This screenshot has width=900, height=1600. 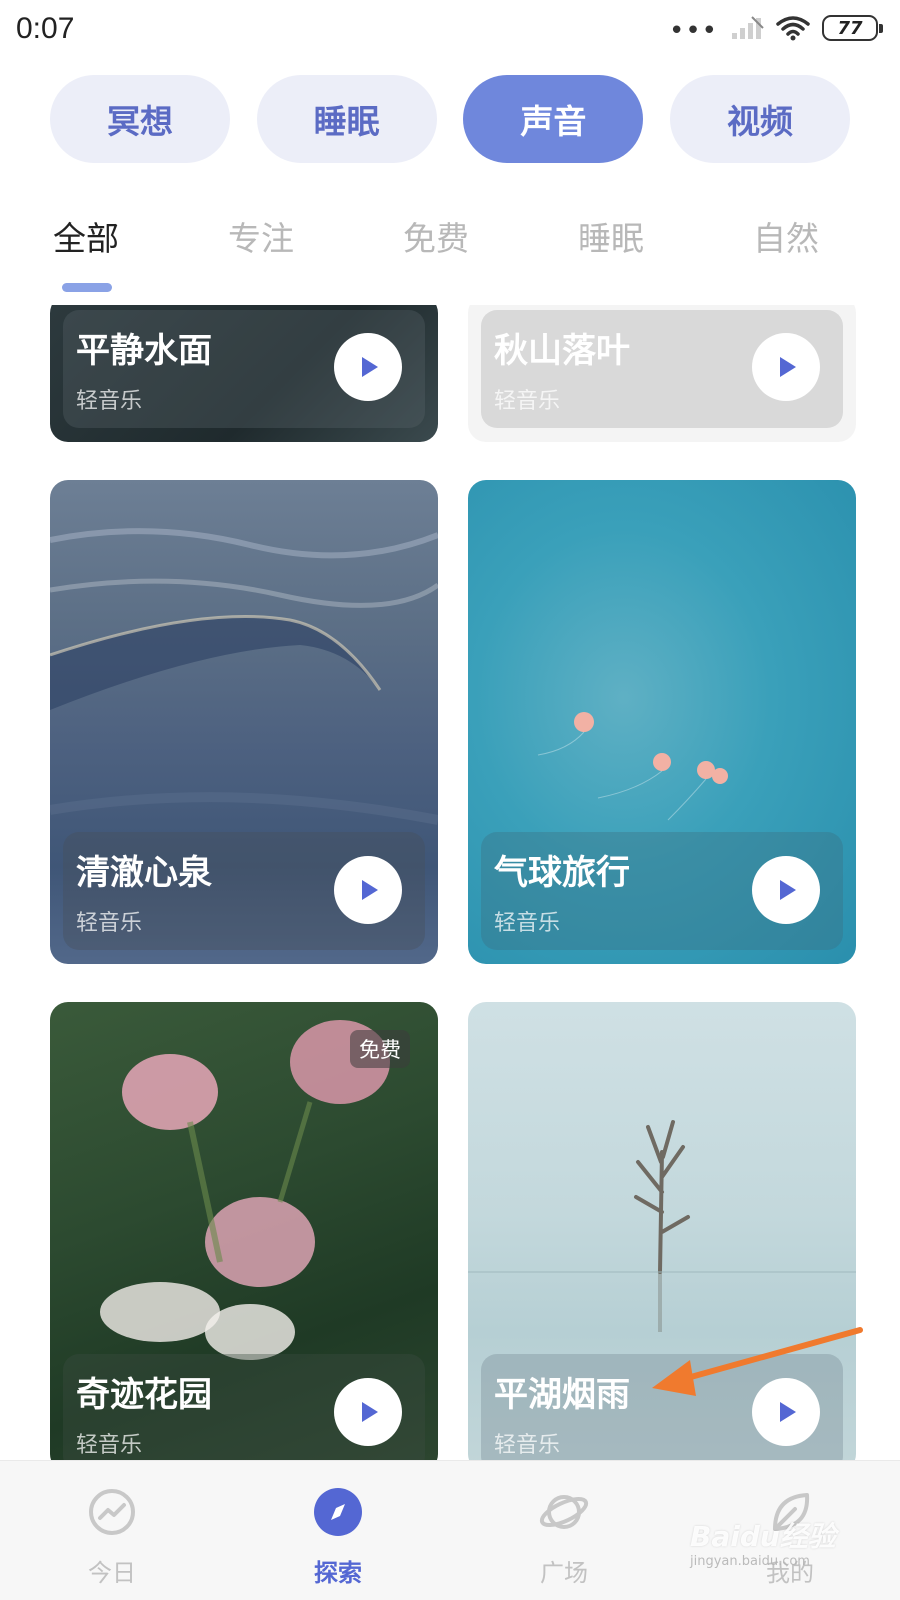 What do you see at coordinates (611, 236) in the screenshot?
I see `tab-sleep: 睡眠` at bounding box center [611, 236].